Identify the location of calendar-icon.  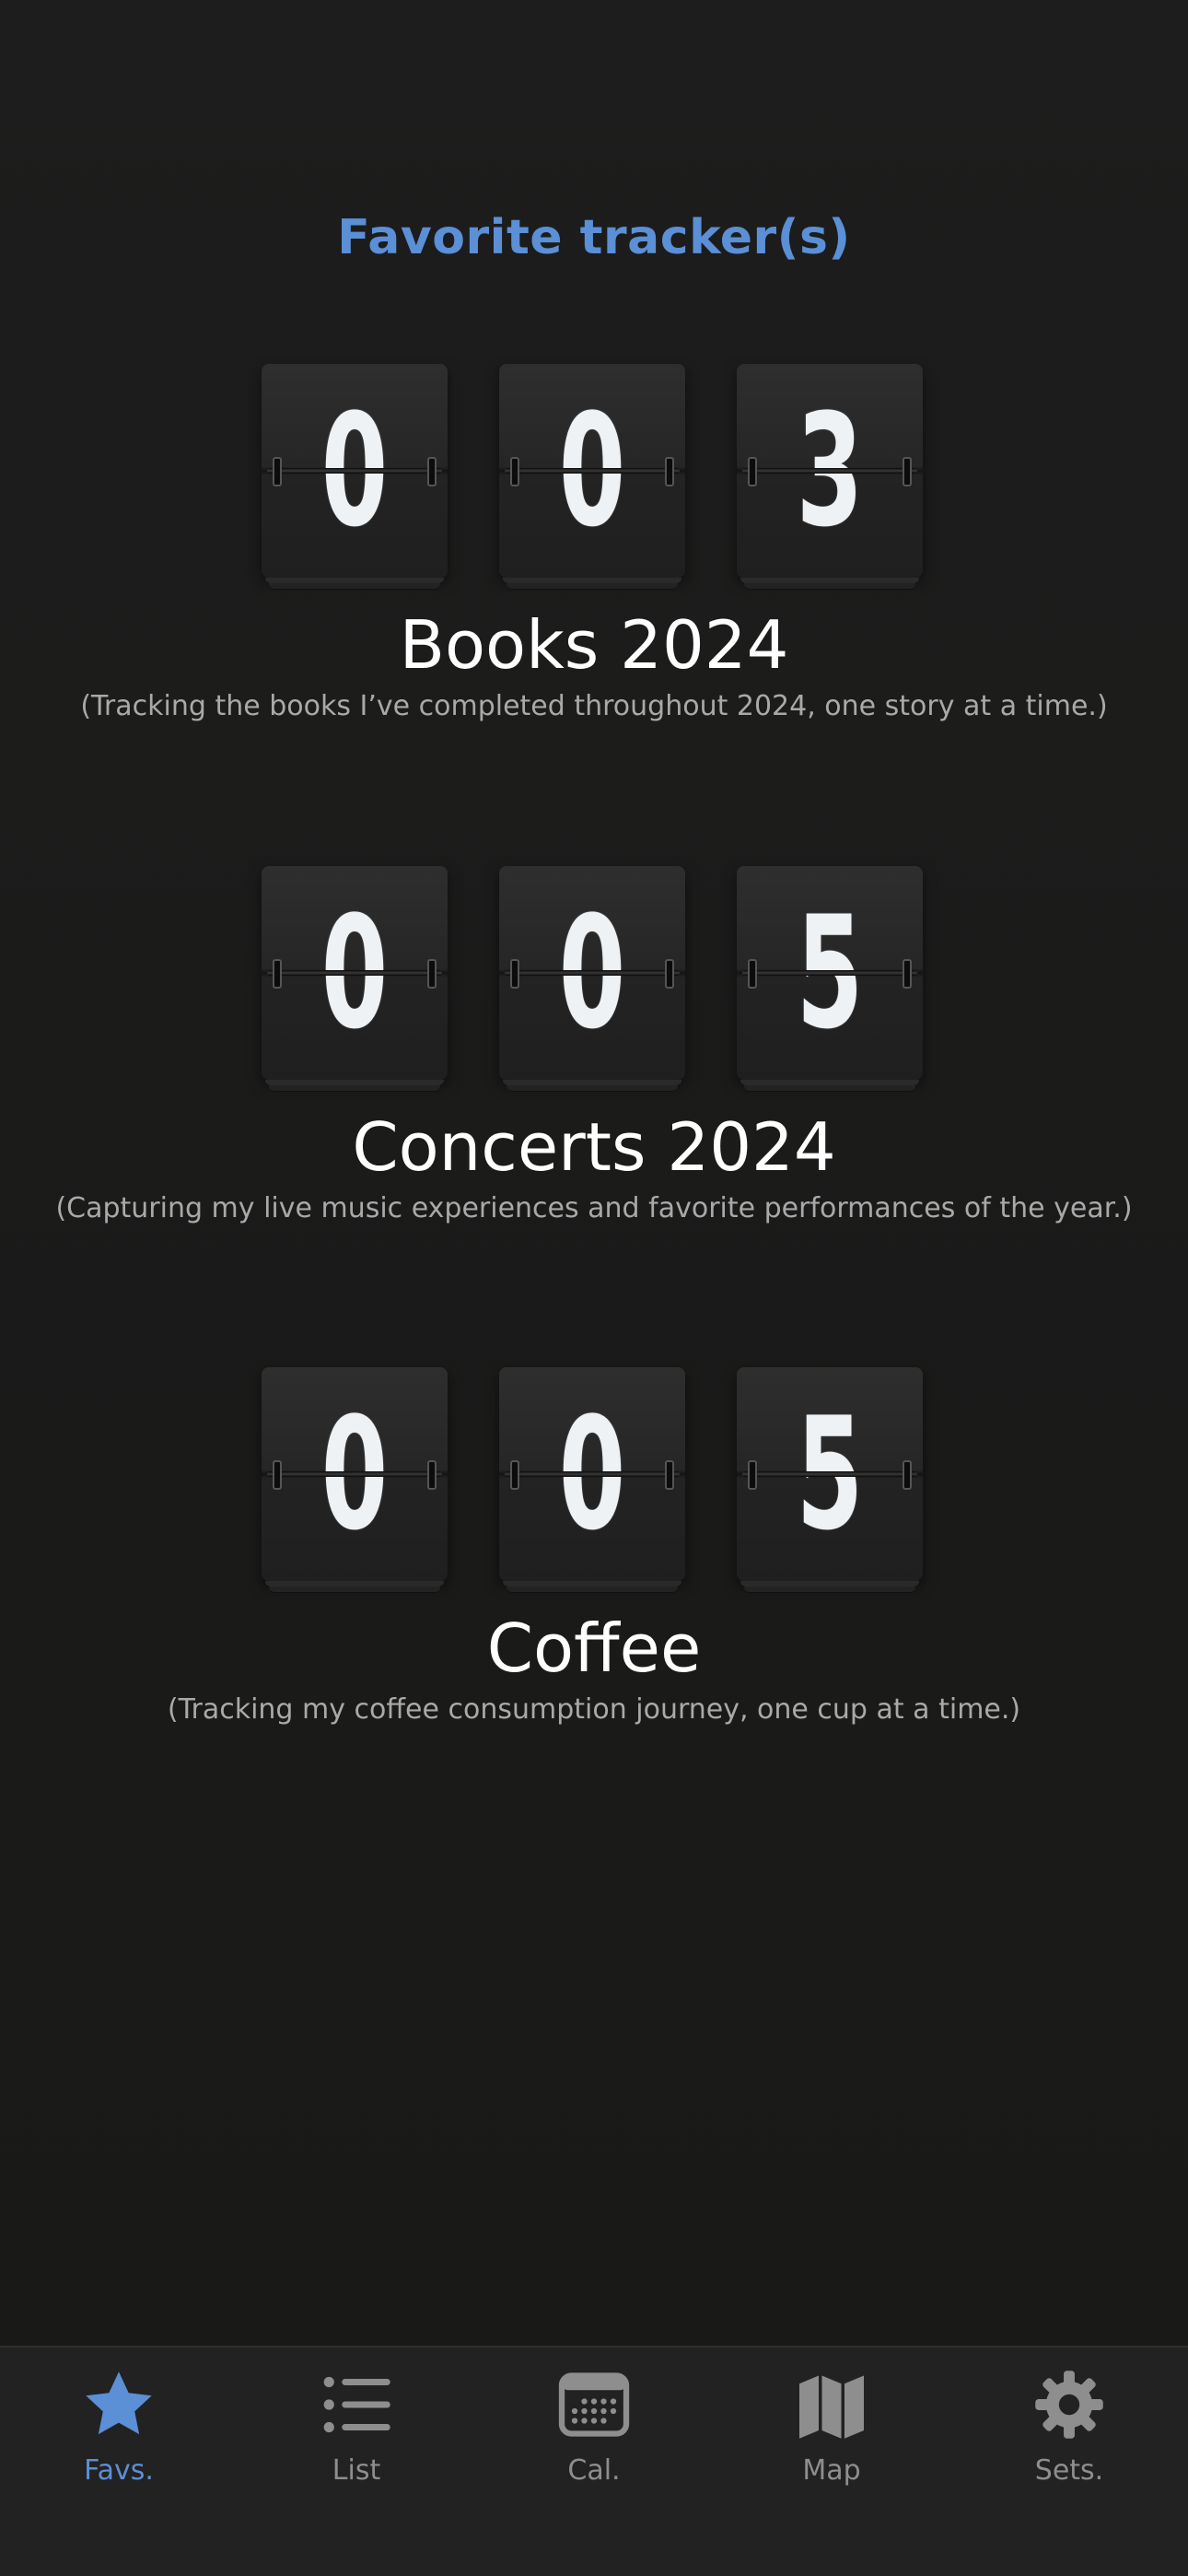
(594, 2404).